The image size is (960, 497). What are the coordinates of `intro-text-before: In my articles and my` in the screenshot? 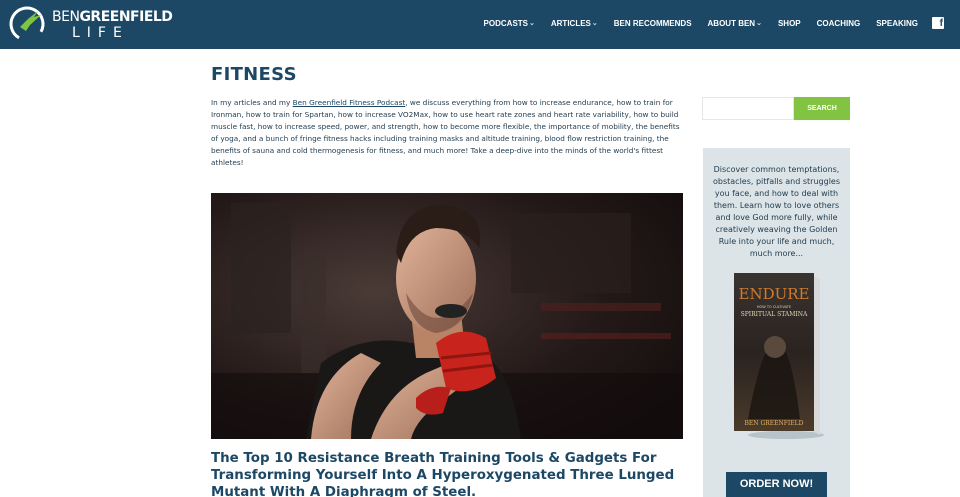 It's located at (252, 102).